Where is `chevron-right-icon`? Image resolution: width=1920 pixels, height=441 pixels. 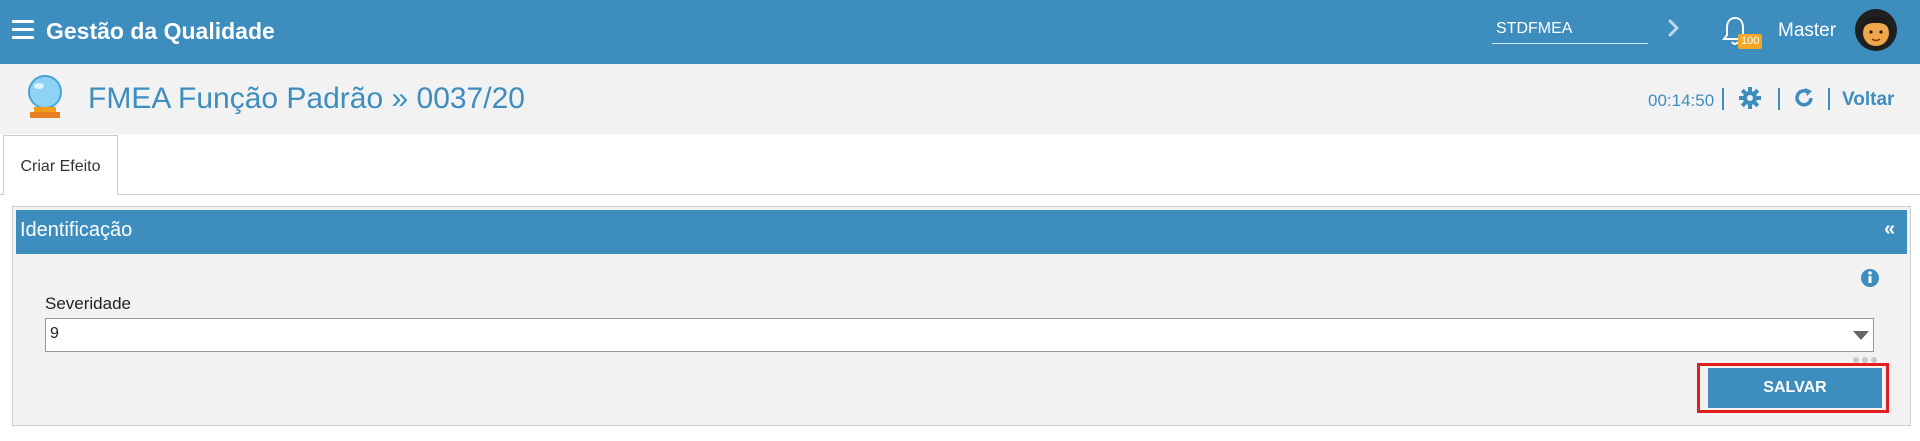 chevron-right-icon is located at coordinates (1674, 28).